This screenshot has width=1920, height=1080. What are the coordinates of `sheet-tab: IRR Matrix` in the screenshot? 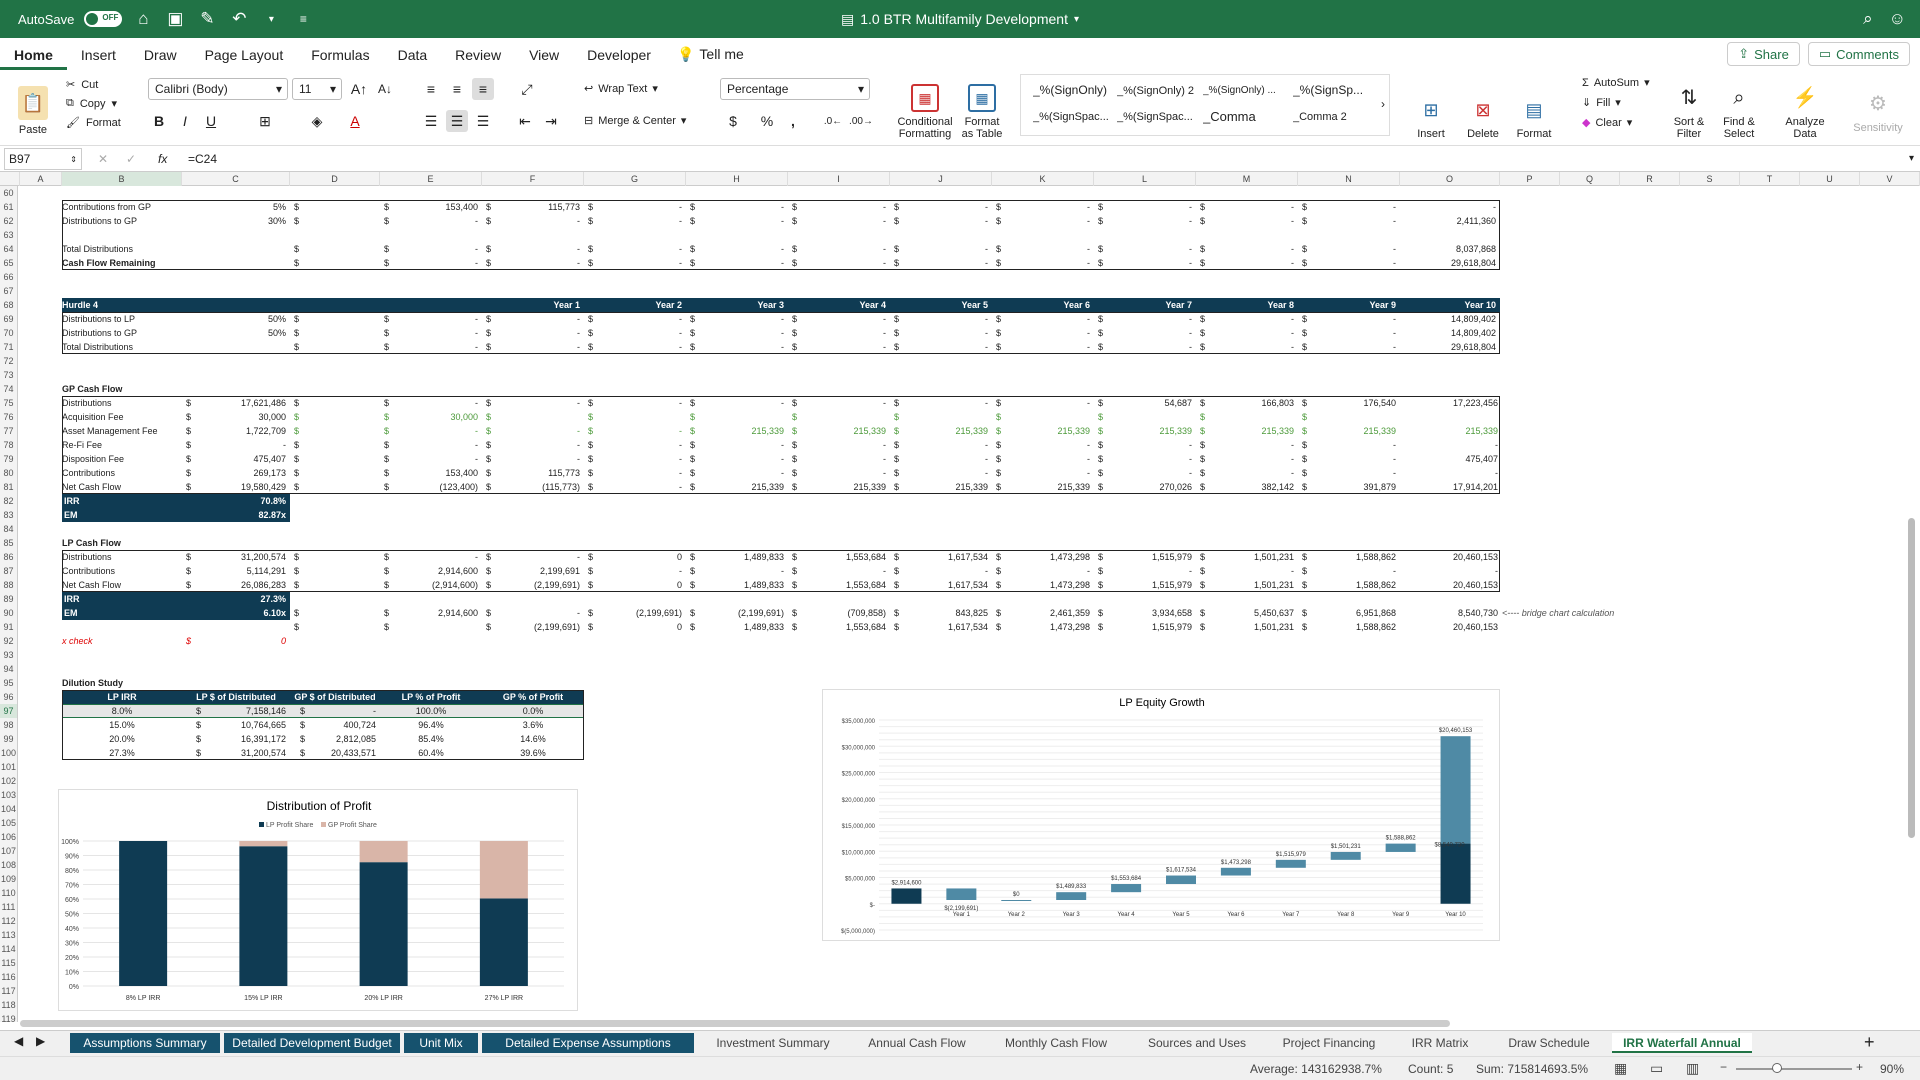 It's located at (1440, 1043).